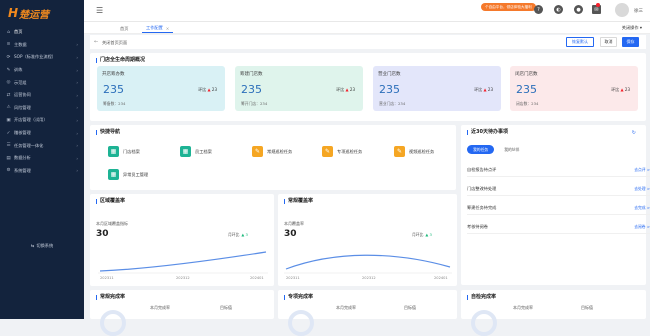 This screenshot has width=650, height=336. What do you see at coordinates (42, 57) in the screenshot?
I see `sidebar-item: ⟳ SOP（标准作业流程） ›` at bounding box center [42, 57].